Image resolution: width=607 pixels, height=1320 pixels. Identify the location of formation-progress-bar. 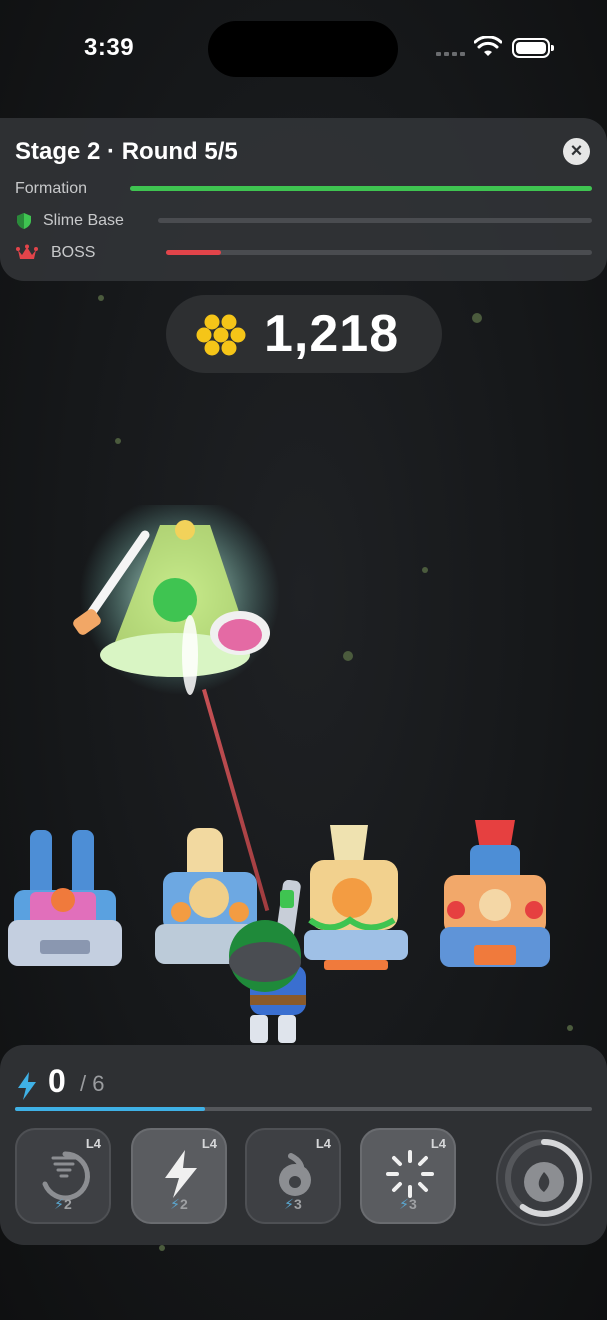
(361, 188).